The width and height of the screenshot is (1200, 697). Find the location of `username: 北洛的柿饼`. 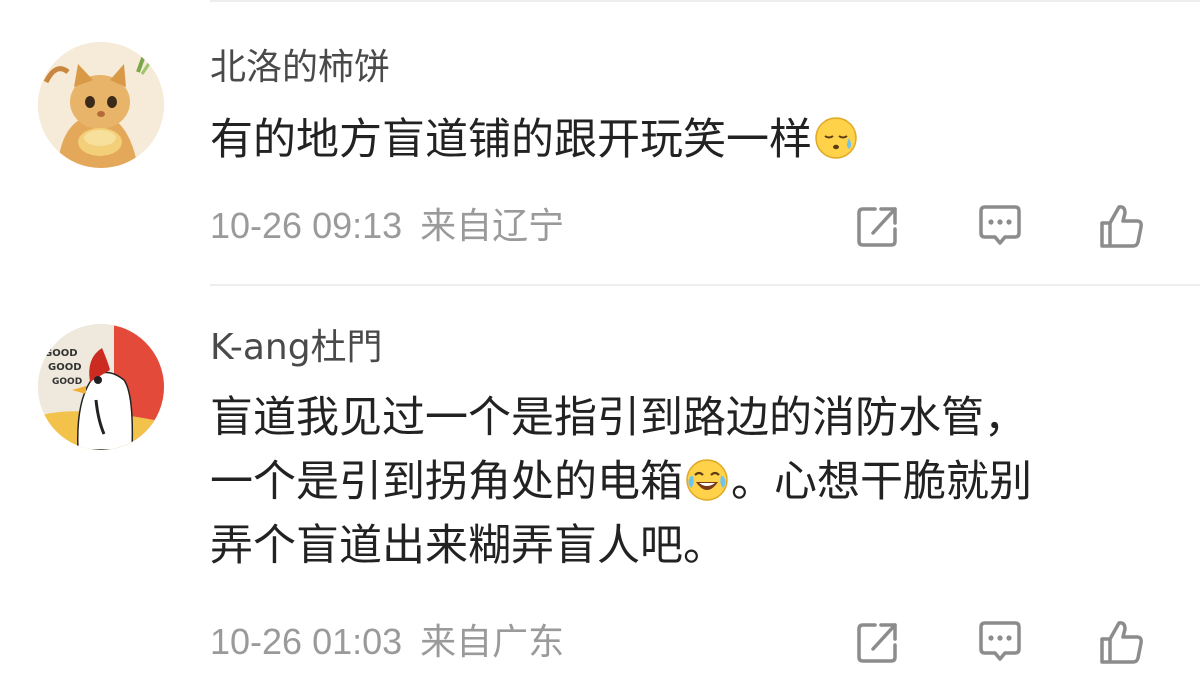

username: 北洛的柿饼 is located at coordinates (300, 68).